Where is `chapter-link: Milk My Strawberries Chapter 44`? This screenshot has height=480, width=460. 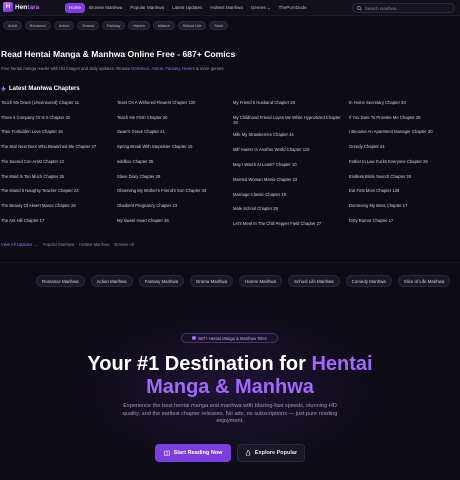
chapter-link: Milk My Strawberries Chapter 44 is located at coordinates (263, 134).